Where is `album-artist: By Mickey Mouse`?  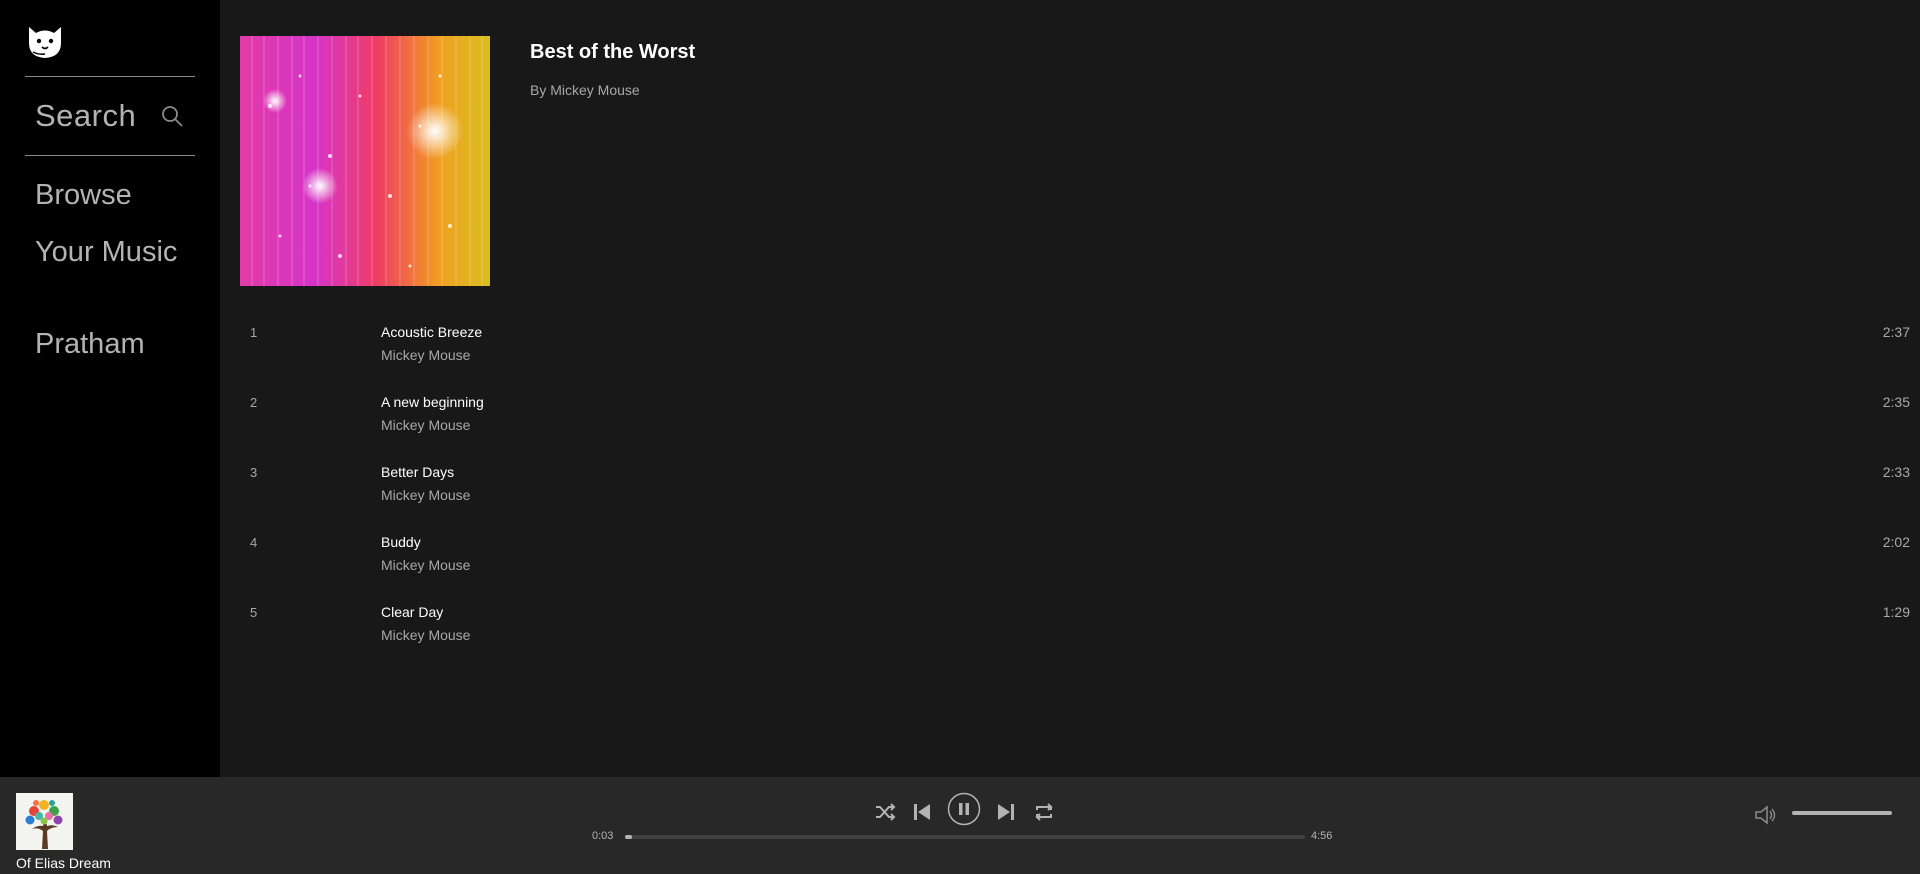 album-artist: By Mickey Mouse is located at coordinates (585, 90).